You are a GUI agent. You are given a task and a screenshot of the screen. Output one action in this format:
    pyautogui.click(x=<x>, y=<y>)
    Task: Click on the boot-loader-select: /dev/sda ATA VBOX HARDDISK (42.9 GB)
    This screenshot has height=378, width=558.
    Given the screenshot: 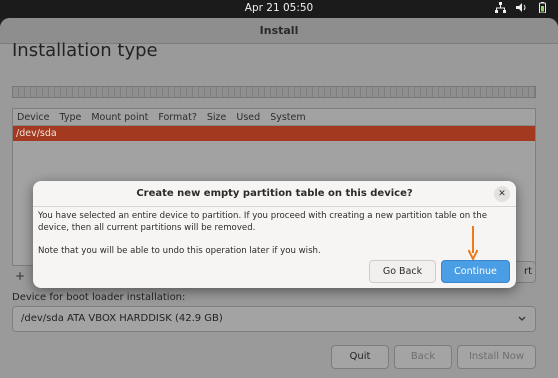 What is the action you would take?
    pyautogui.click(x=274, y=319)
    